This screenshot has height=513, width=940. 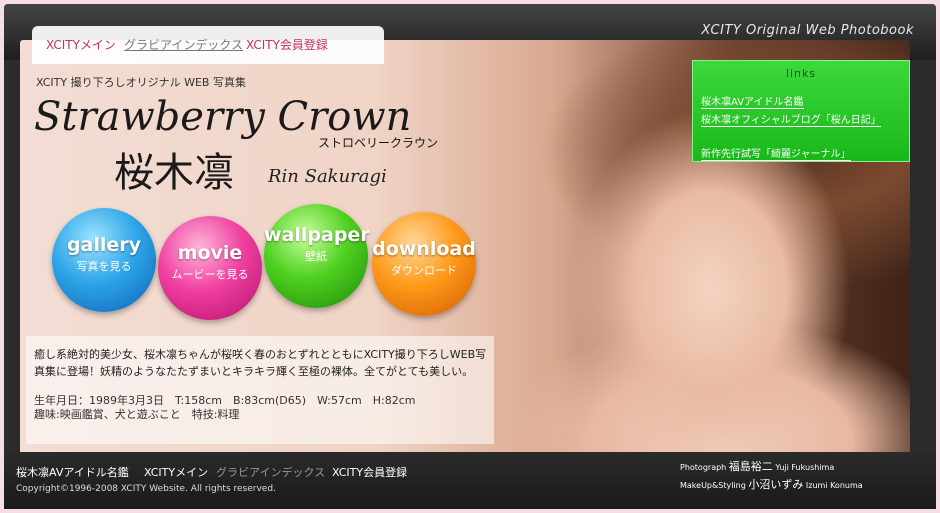 I want to click on wallpaper-sub: 壁紙, so click(x=316, y=256).